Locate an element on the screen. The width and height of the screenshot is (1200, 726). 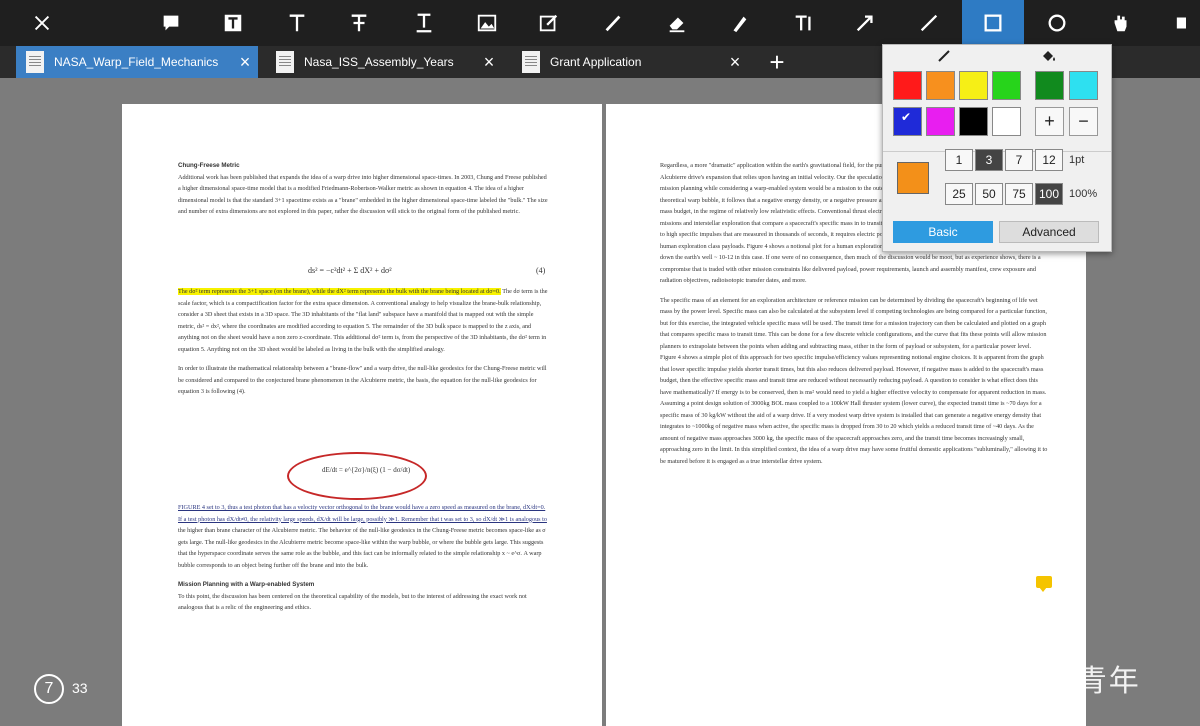
total-pages: 33 is located at coordinates (80, 688).